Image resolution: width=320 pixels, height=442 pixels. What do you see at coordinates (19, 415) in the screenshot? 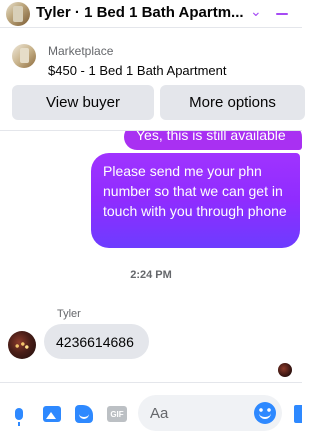
I see `microphone-icon` at bounding box center [19, 415].